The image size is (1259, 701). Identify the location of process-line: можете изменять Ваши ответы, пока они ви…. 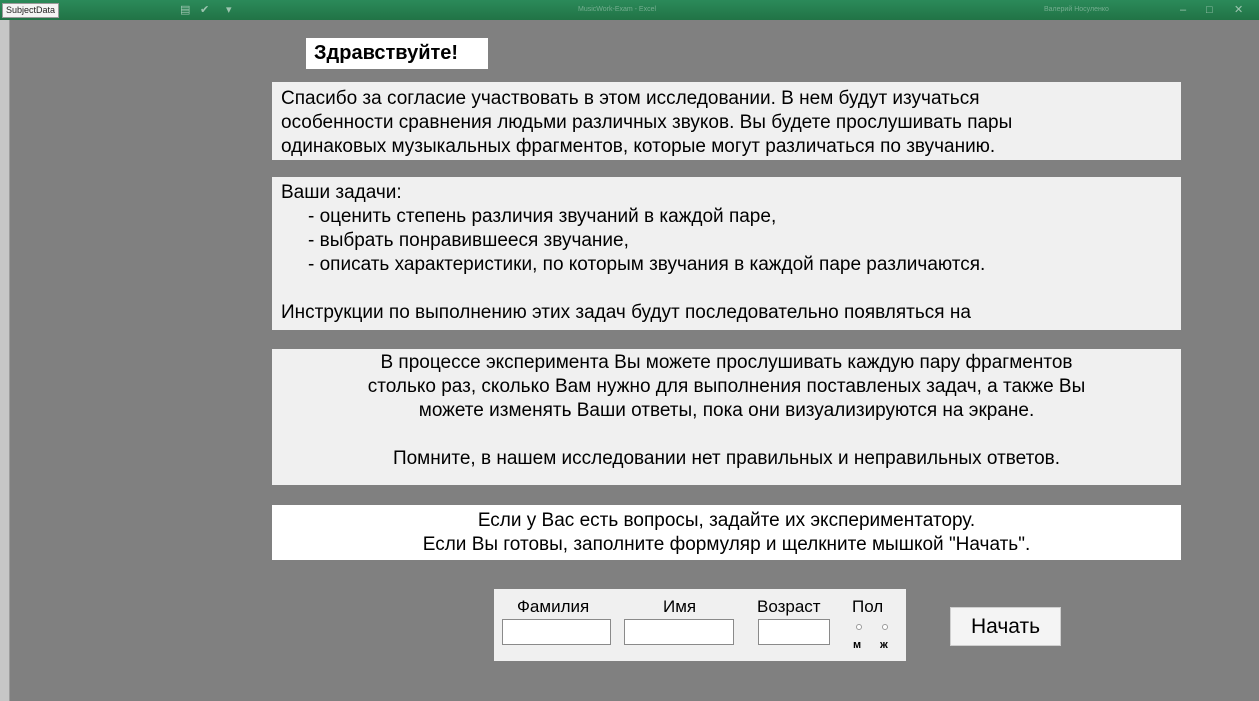
(726, 410).